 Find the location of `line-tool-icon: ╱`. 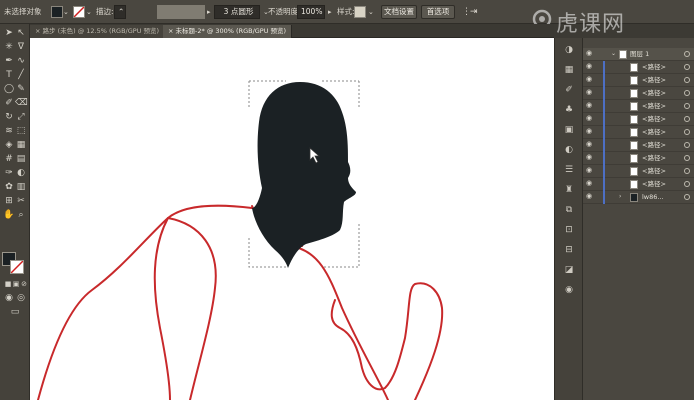

line-tool-icon: ╱ is located at coordinates (21, 75).